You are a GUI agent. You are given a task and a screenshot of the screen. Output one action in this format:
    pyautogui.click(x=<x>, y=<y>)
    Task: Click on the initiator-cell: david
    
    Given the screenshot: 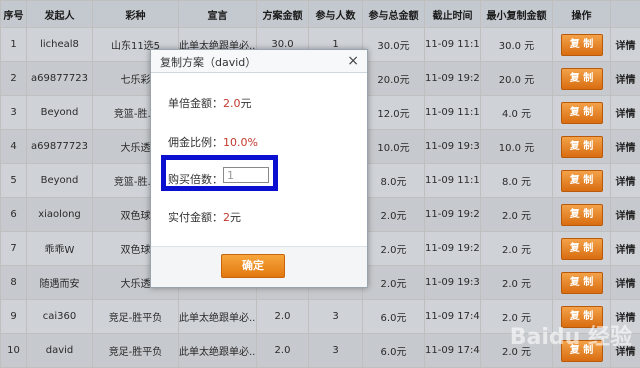 What is the action you would take?
    pyautogui.click(x=60, y=351)
    